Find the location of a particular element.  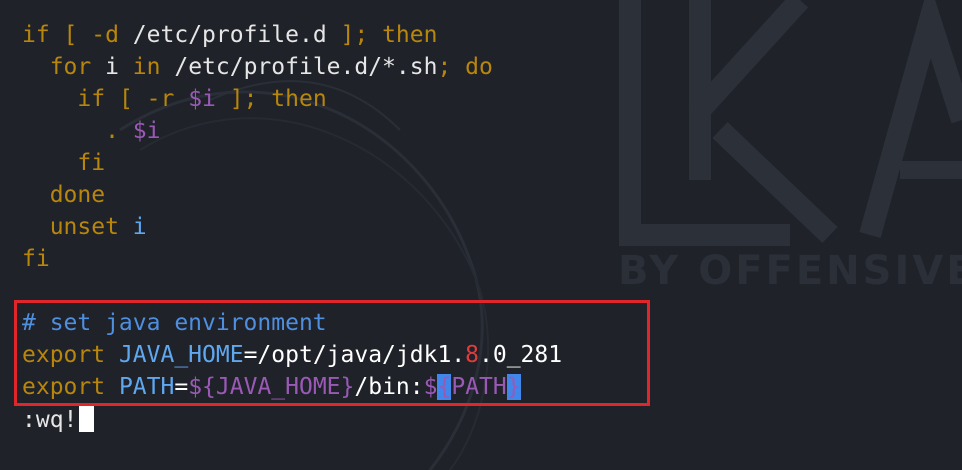

code-line: unset i is located at coordinates (292, 227).